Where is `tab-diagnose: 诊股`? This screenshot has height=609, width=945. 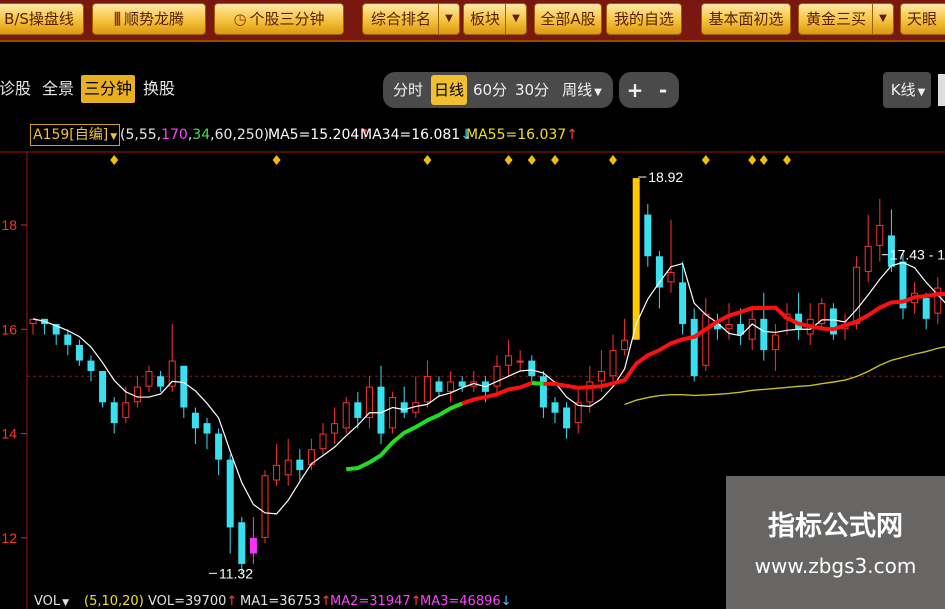
tab-diagnose: 诊股 is located at coordinates (17, 89).